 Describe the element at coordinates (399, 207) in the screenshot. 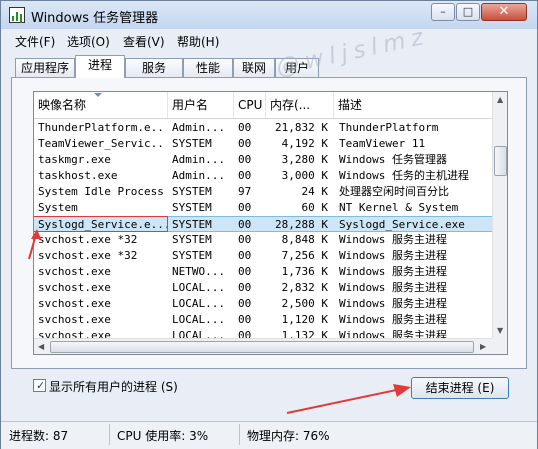

I see `cell-desc: NT Kernel & System` at that location.